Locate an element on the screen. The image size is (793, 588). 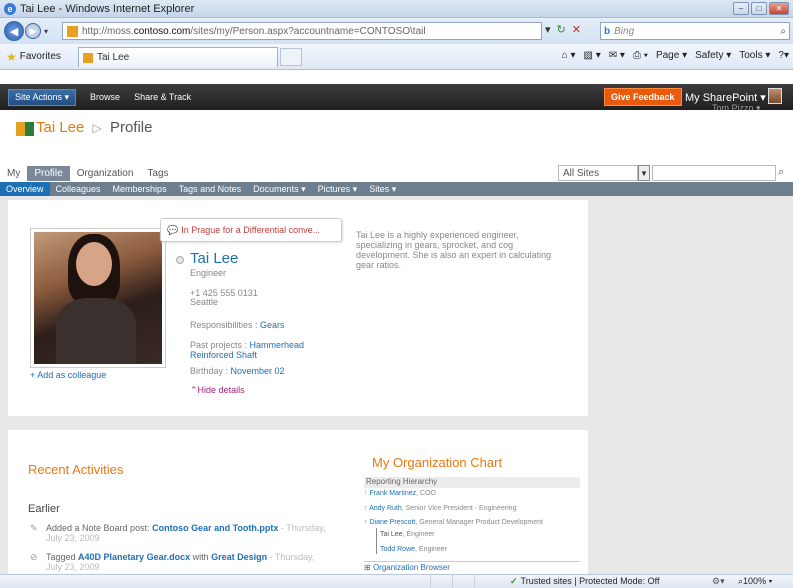
recent-activities-heading: Recent Activities is located at coordinates (76, 469).